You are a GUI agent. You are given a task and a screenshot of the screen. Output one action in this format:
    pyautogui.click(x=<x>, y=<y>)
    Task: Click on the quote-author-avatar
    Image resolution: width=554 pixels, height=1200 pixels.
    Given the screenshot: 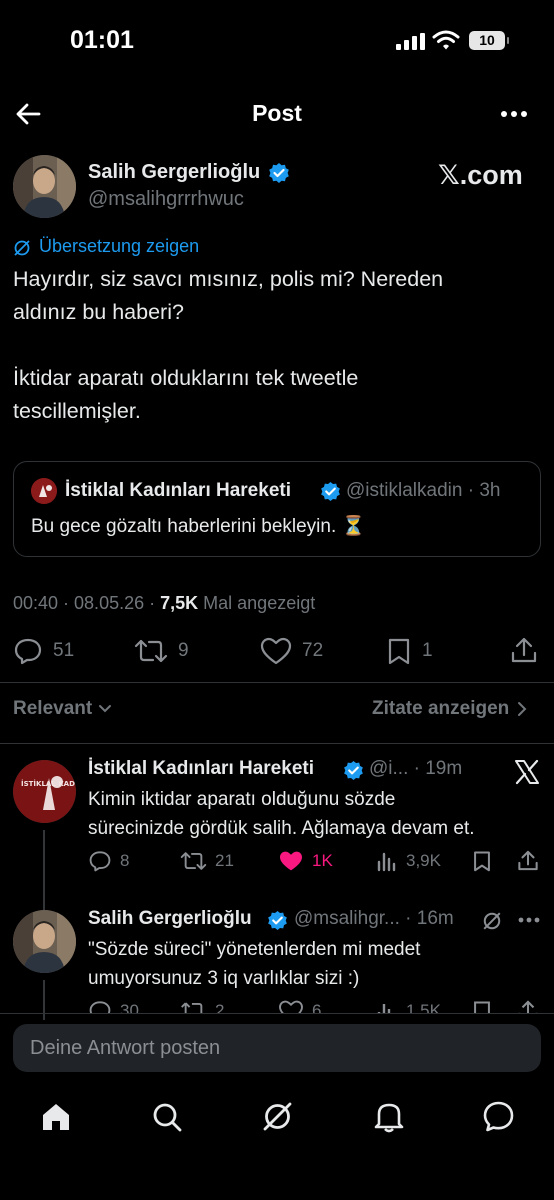 What is the action you would take?
    pyautogui.click(x=44, y=491)
    